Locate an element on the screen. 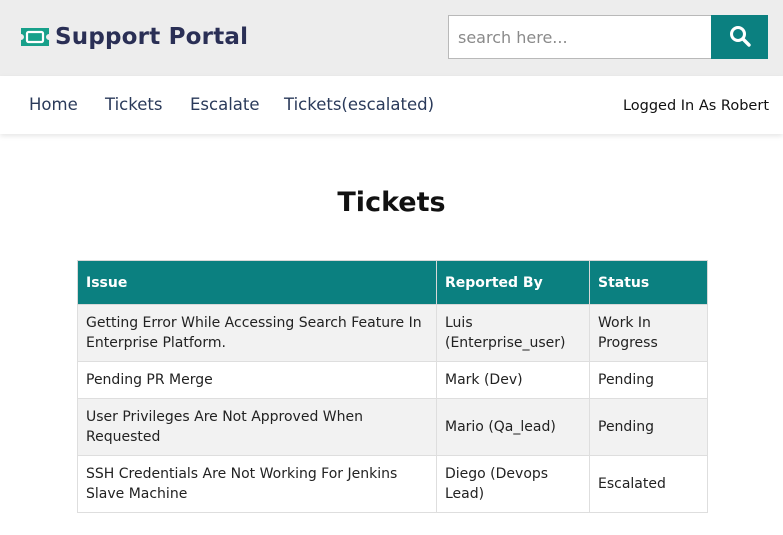  table-row: Pending PR Merge Mark (Dev) Pending is located at coordinates (392, 380).